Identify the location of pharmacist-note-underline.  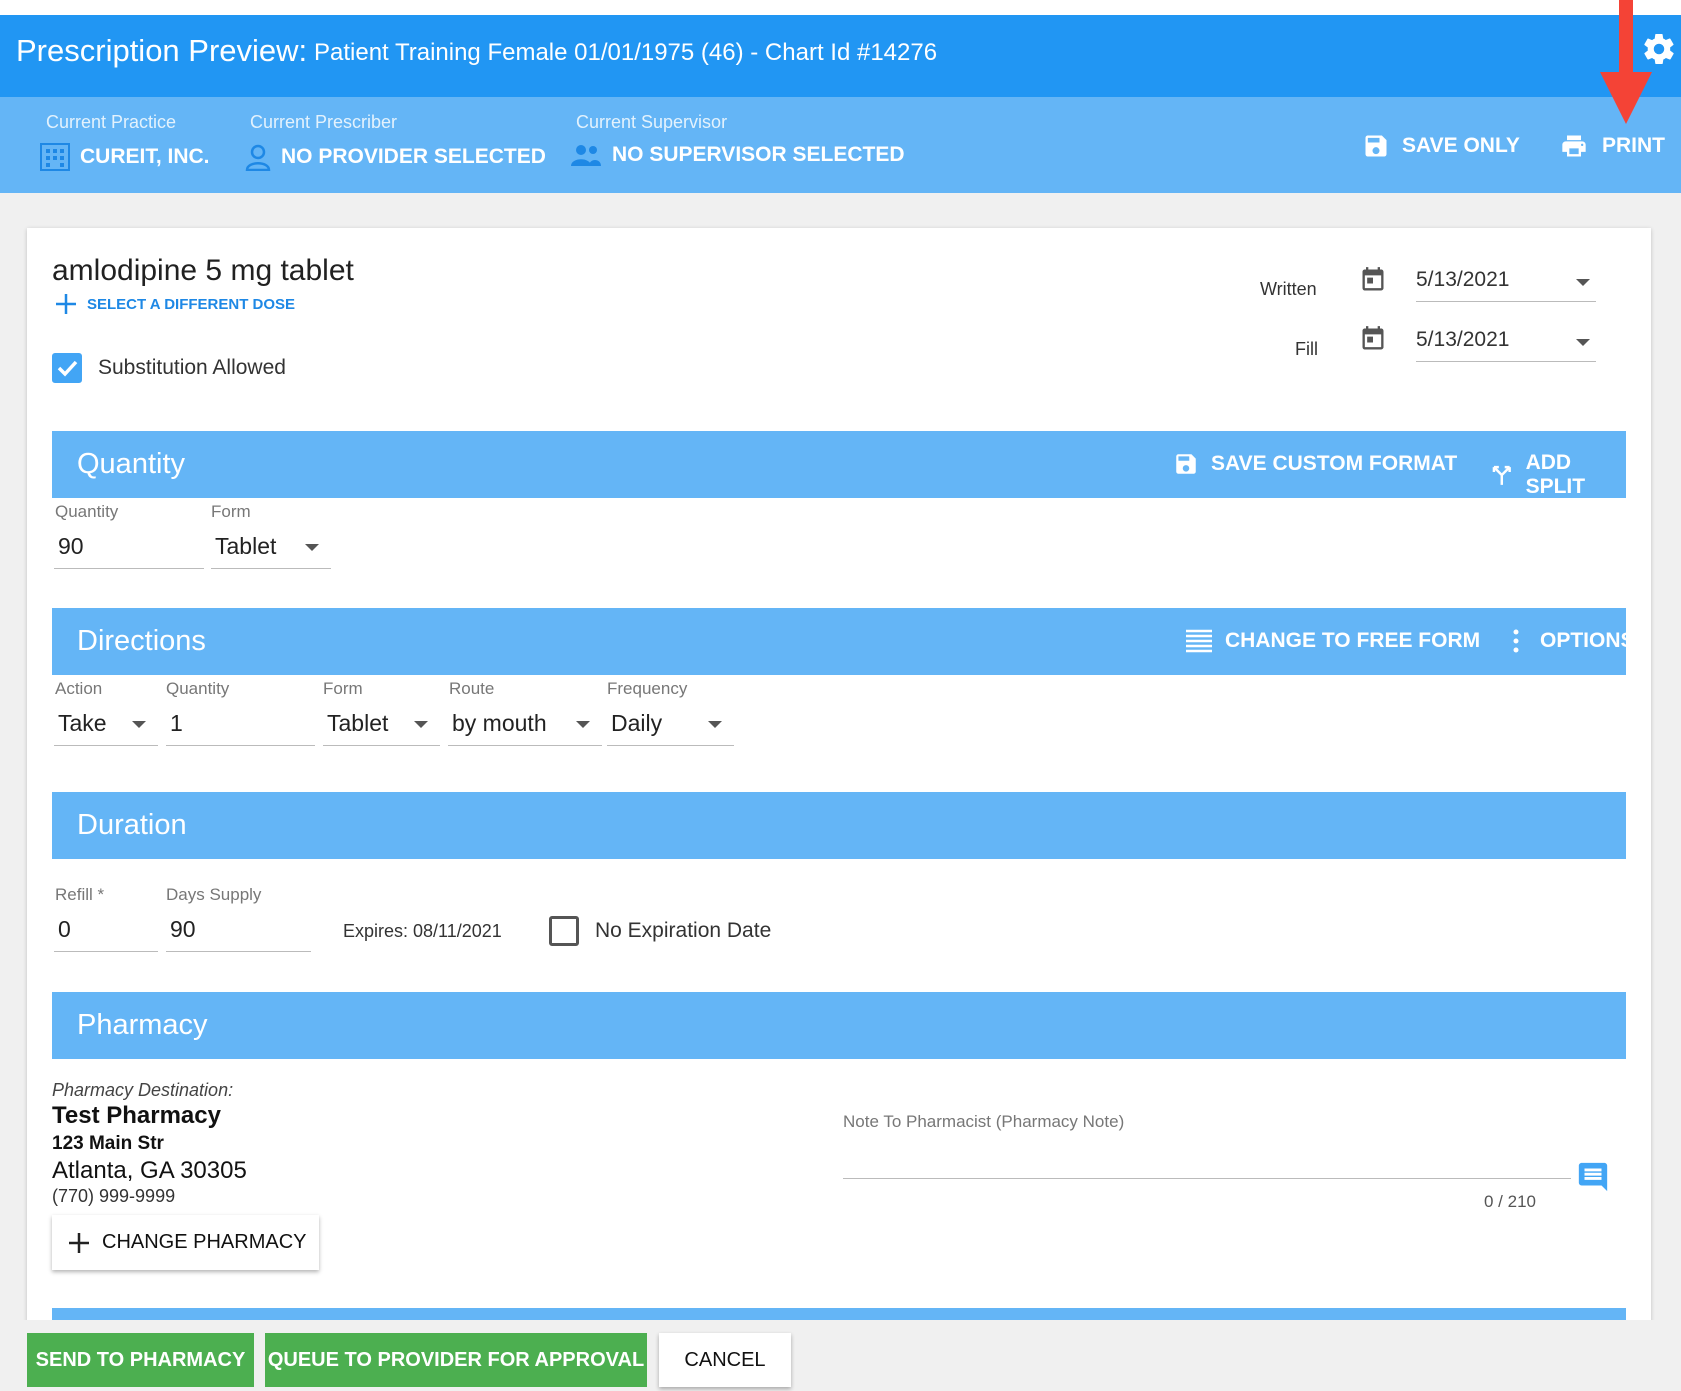
(1207, 1178).